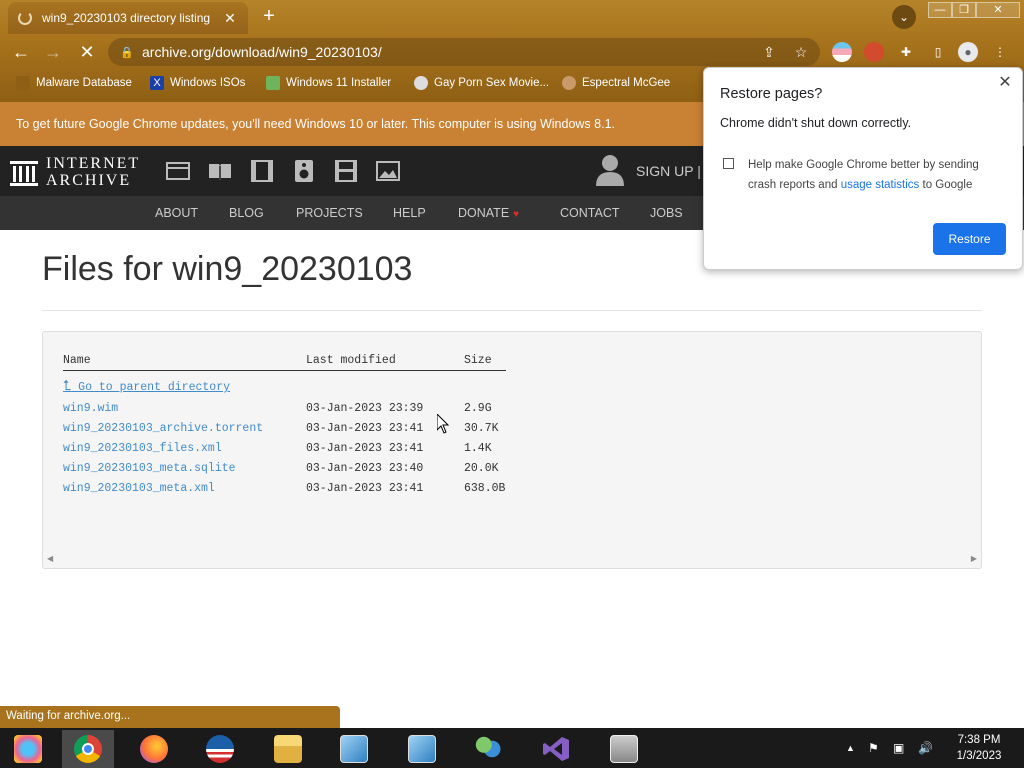 The width and height of the screenshot is (1024, 768). Describe the element at coordinates (668, 171) in the screenshot. I see `sign-up-link: SIGN UP |` at that location.